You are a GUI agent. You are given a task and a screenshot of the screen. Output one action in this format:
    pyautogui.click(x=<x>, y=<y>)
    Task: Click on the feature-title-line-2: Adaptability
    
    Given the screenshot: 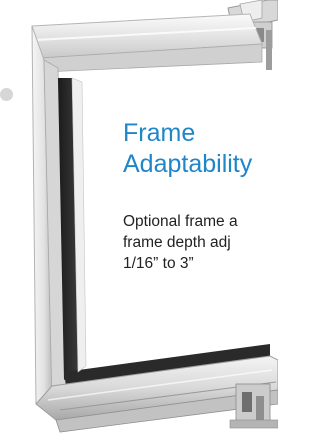 What is the action you would take?
    pyautogui.click(x=188, y=164)
    